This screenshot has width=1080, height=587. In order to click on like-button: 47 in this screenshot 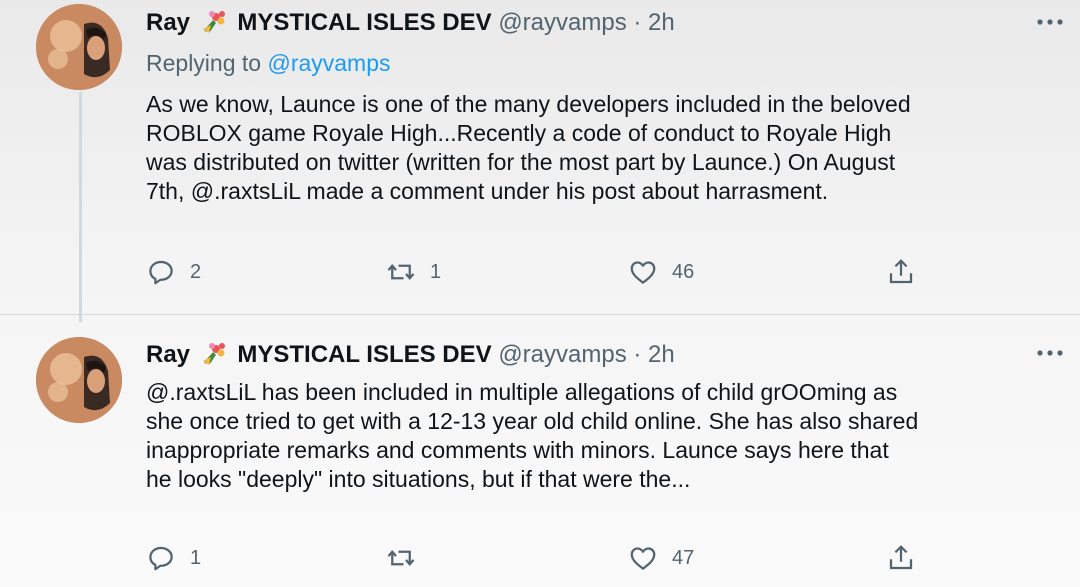, I will do `click(661, 558)`.